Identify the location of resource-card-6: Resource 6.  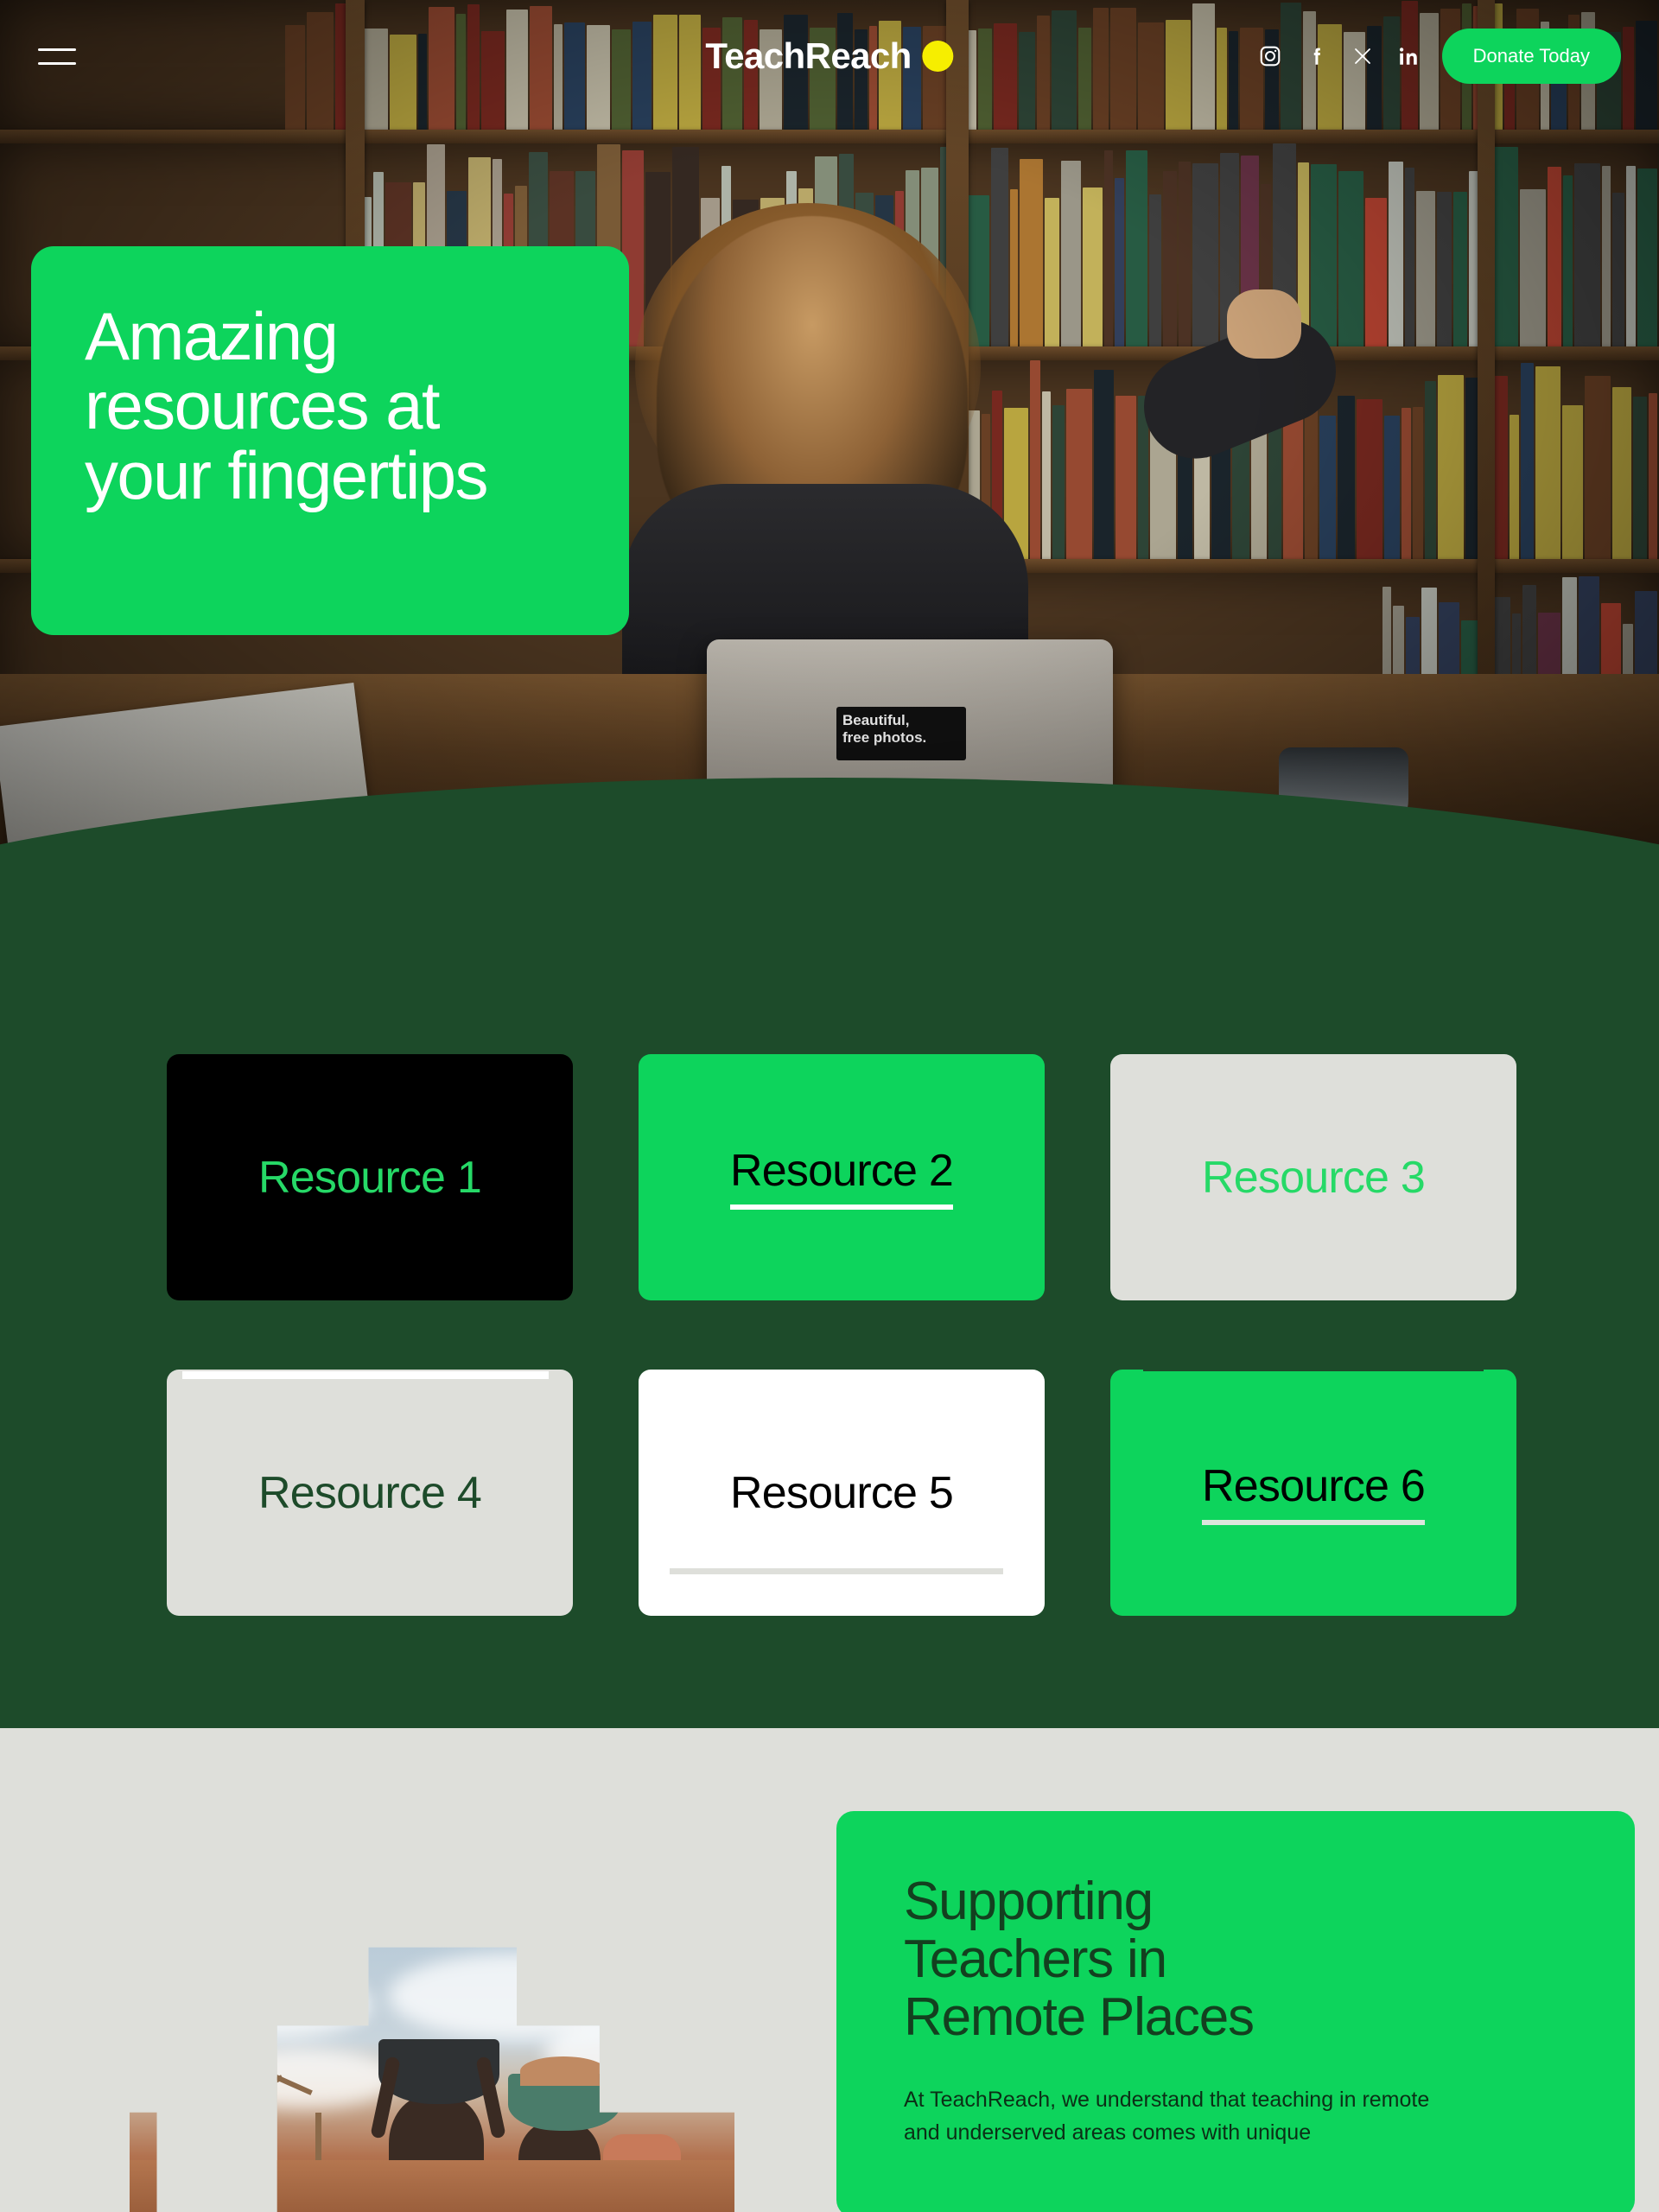
(1313, 1489).